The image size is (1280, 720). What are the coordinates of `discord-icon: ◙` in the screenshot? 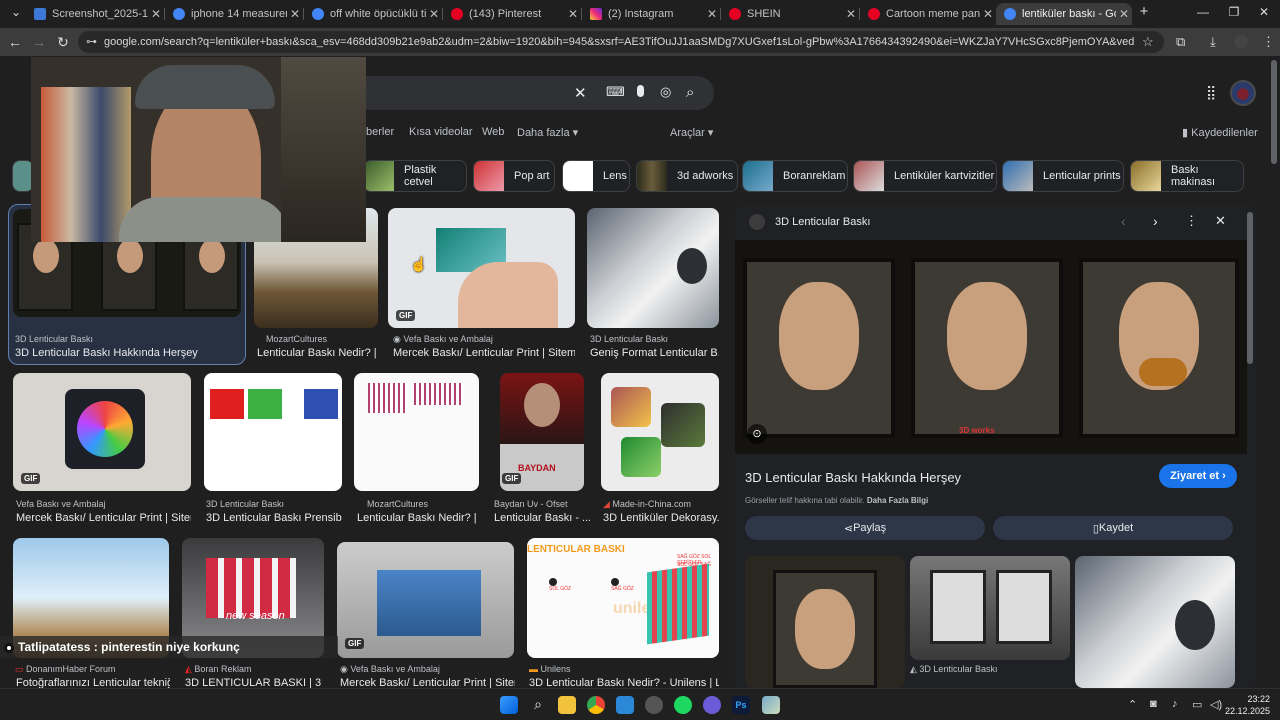 It's located at (1153, 704).